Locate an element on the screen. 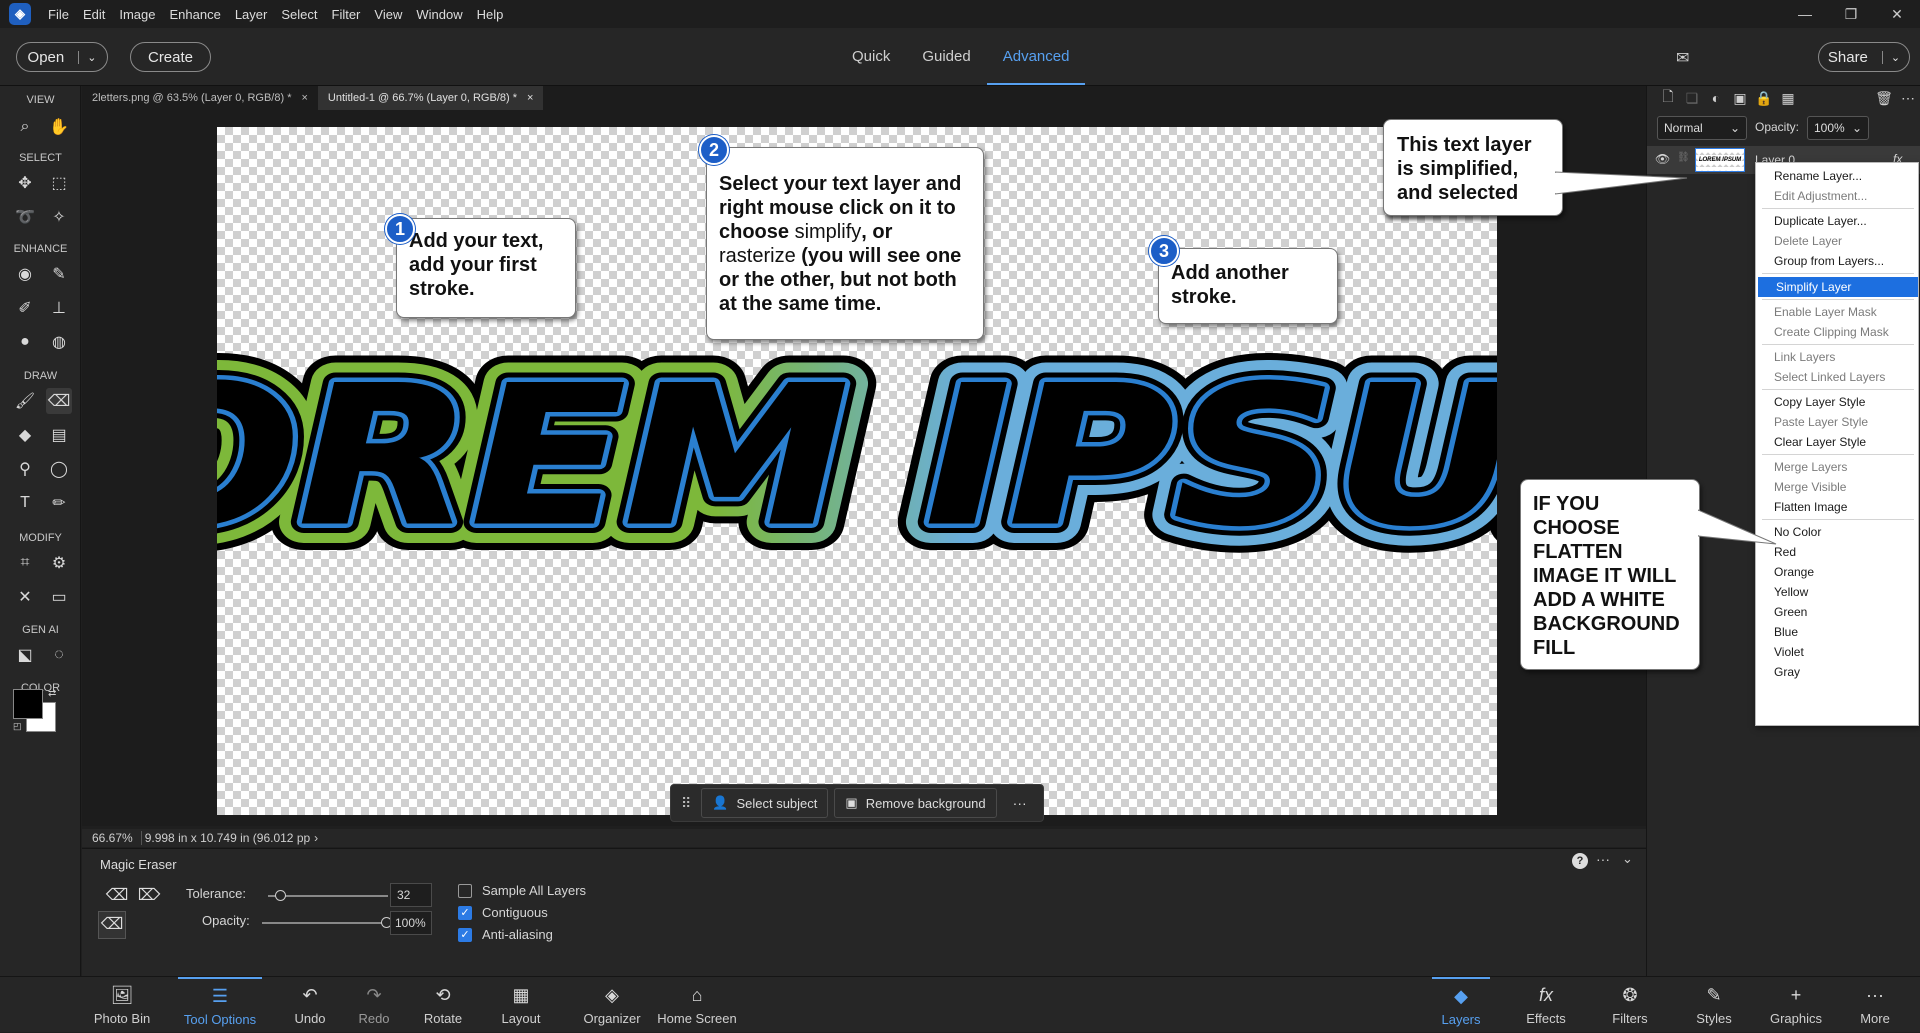 This screenshot has height=1033, width=1920. undo-button: ↶ Undo is located at coordinates (310, 1005).